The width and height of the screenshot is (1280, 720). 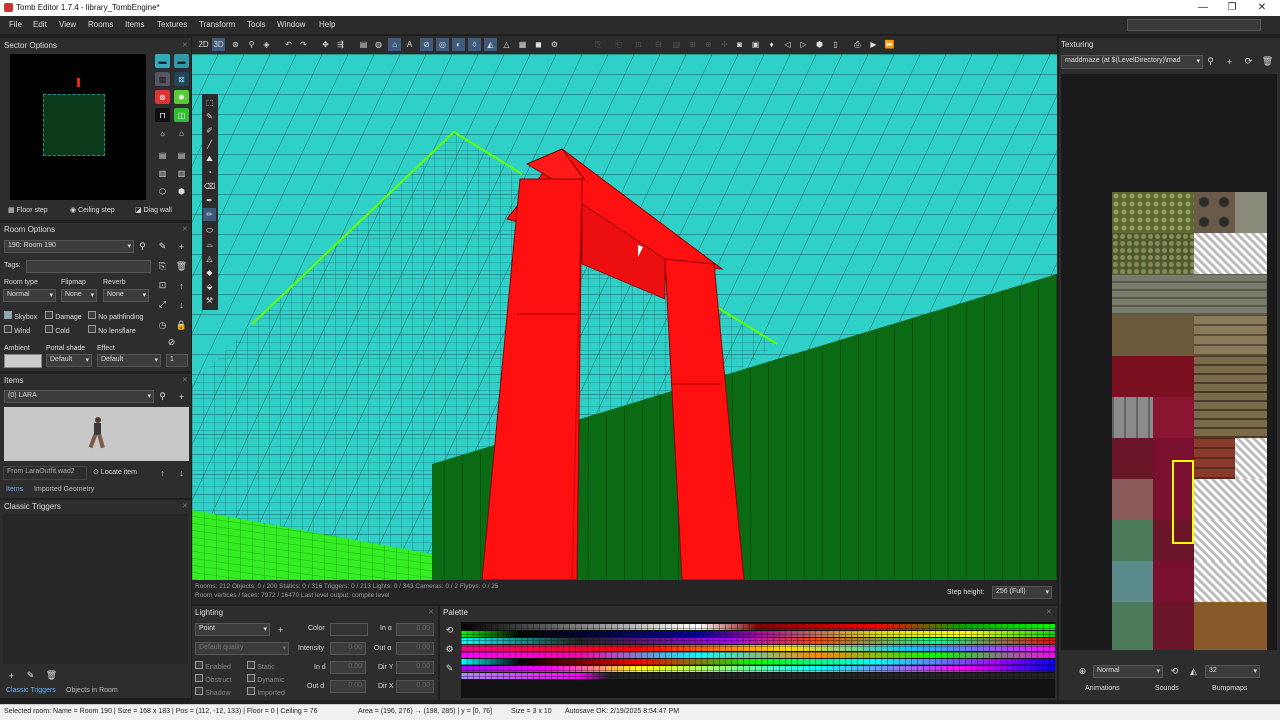 What do you see at coordinates (213, 692) in the screenshot?
I see `shadow-checkbox: Shadow` at bounding box center [213, 692].